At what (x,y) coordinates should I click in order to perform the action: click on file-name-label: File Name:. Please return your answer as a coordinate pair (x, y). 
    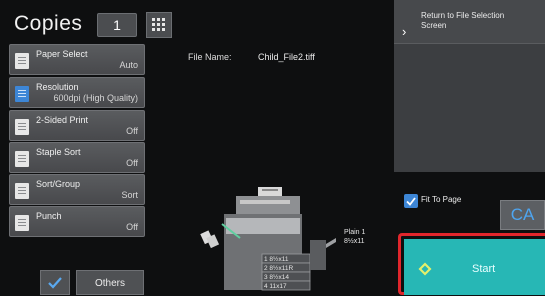
    Looking at the image, I should click on (210, 57).